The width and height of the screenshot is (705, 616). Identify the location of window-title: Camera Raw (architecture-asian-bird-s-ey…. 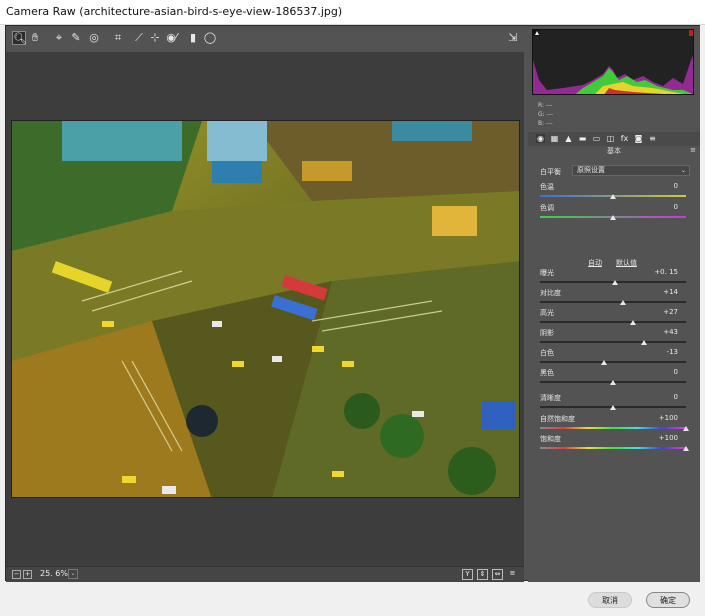
(174, 11).